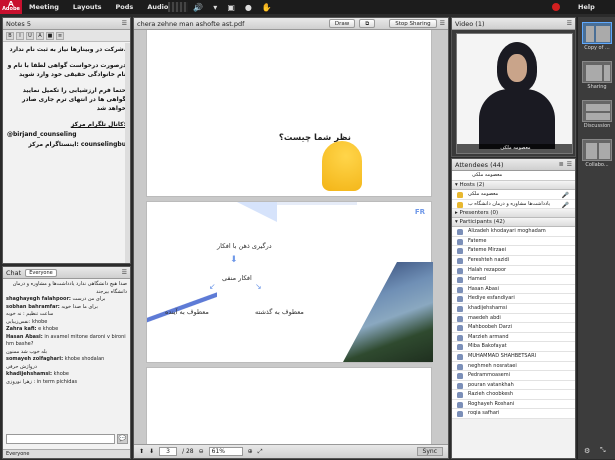  Describe the element at coordinates (52, 306) in the screenshot. I see `chat-message: sobhan bahramfar: برای ما صدا خوبه` at that location.